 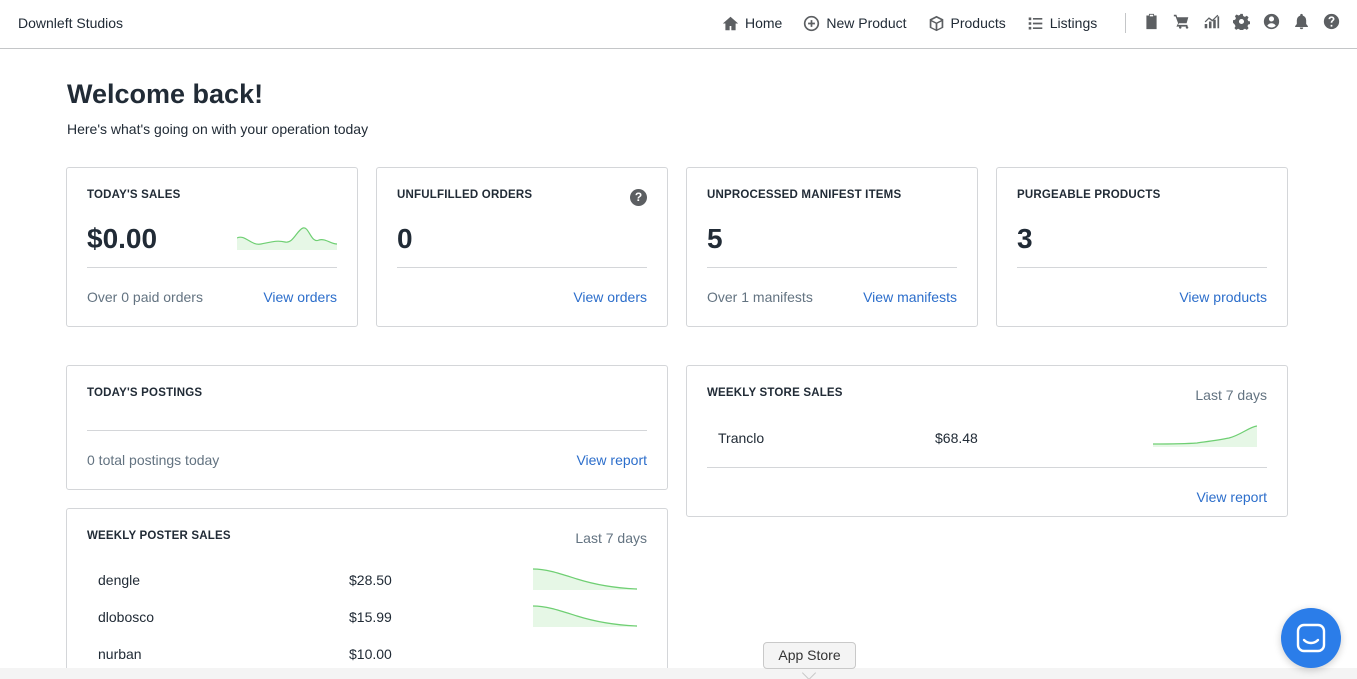 I want to click on nav-divider, so click(x=1125, y=23).